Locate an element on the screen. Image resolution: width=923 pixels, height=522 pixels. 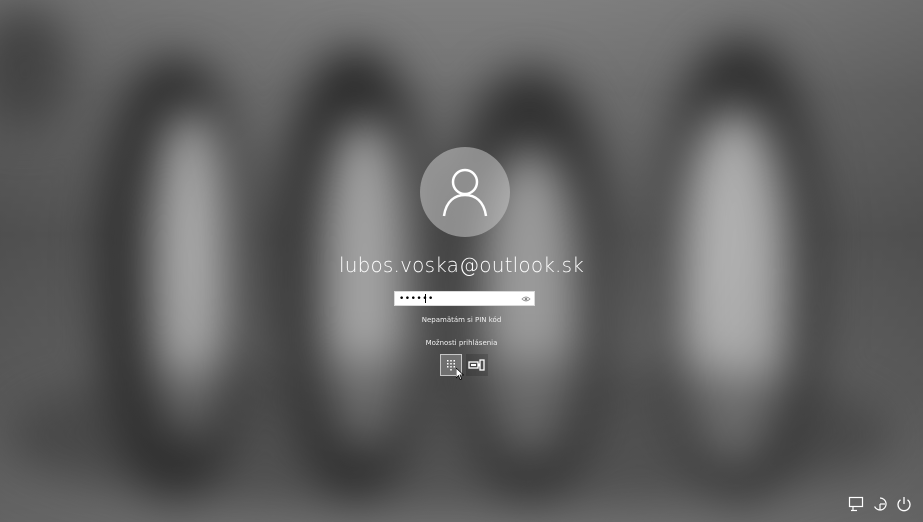
user-icon is located at coordinates (465, 192).